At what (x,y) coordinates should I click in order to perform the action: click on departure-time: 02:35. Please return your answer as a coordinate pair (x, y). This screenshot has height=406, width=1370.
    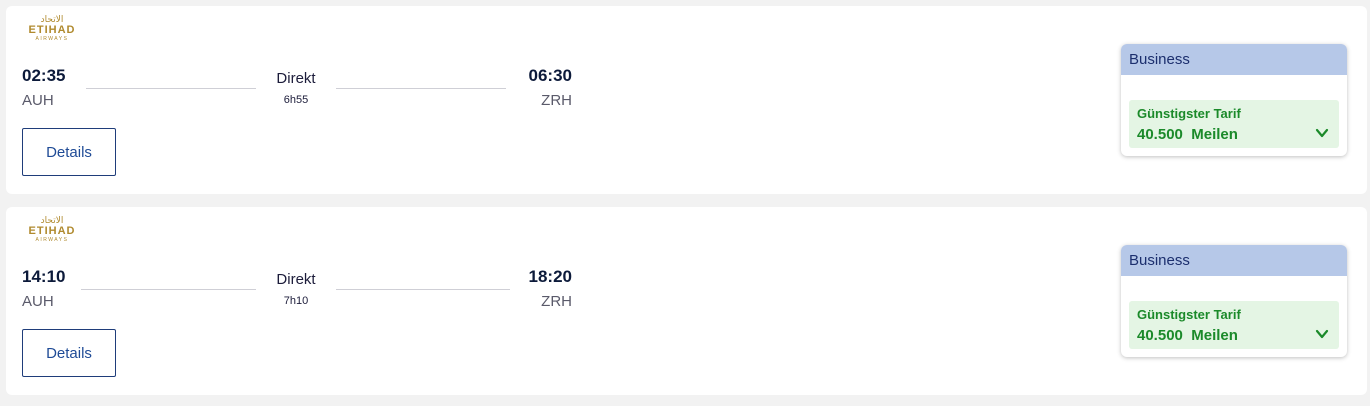
    Looking at the image, I should click on (44, 75).